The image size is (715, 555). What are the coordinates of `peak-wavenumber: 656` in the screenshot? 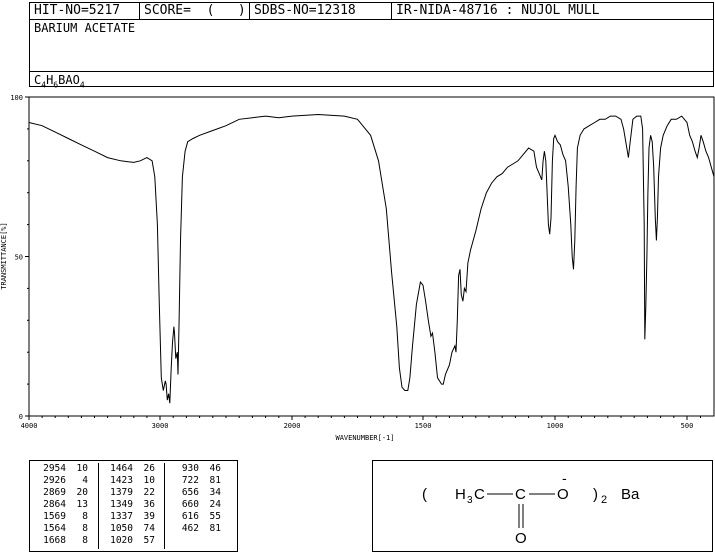 It's located at (190, 492).